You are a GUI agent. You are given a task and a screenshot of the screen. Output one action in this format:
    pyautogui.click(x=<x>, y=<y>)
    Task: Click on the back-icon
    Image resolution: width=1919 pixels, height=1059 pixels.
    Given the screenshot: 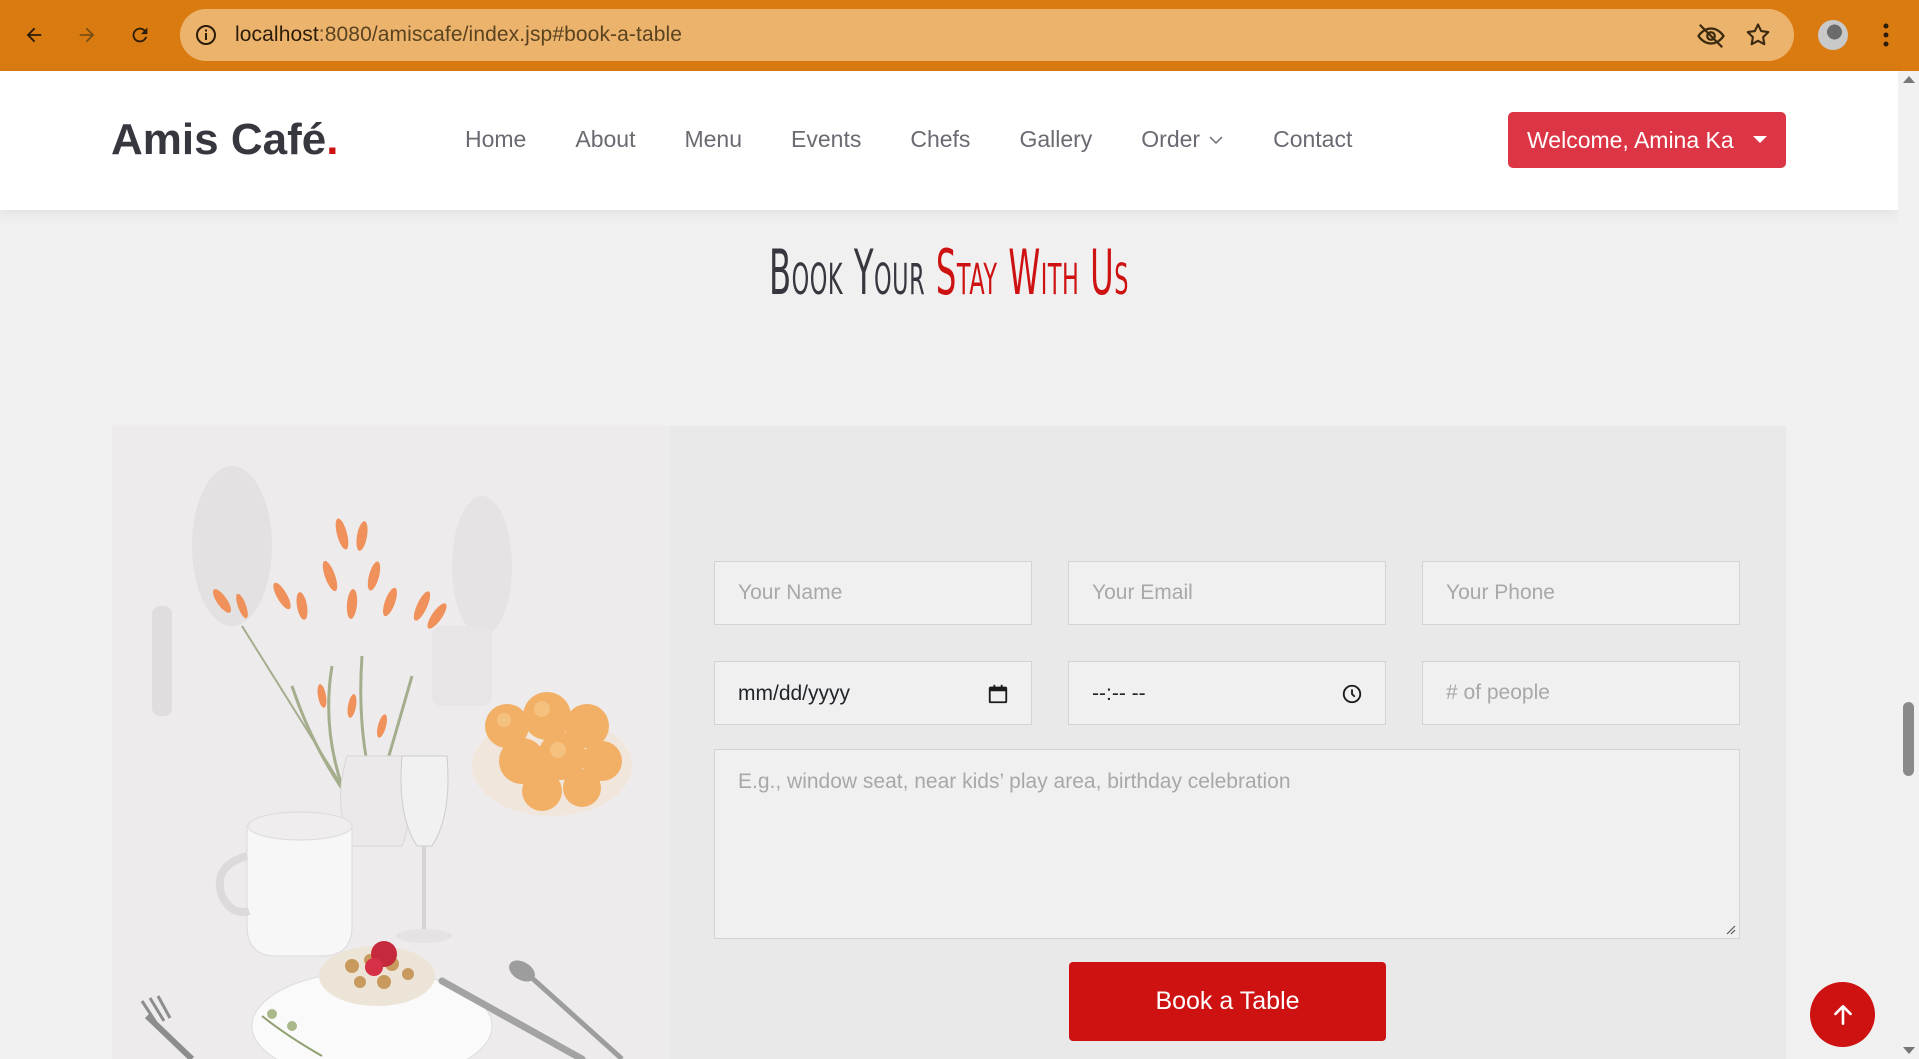 What is the action you would take?
    pyautogui.click(x=34, y=35)
    